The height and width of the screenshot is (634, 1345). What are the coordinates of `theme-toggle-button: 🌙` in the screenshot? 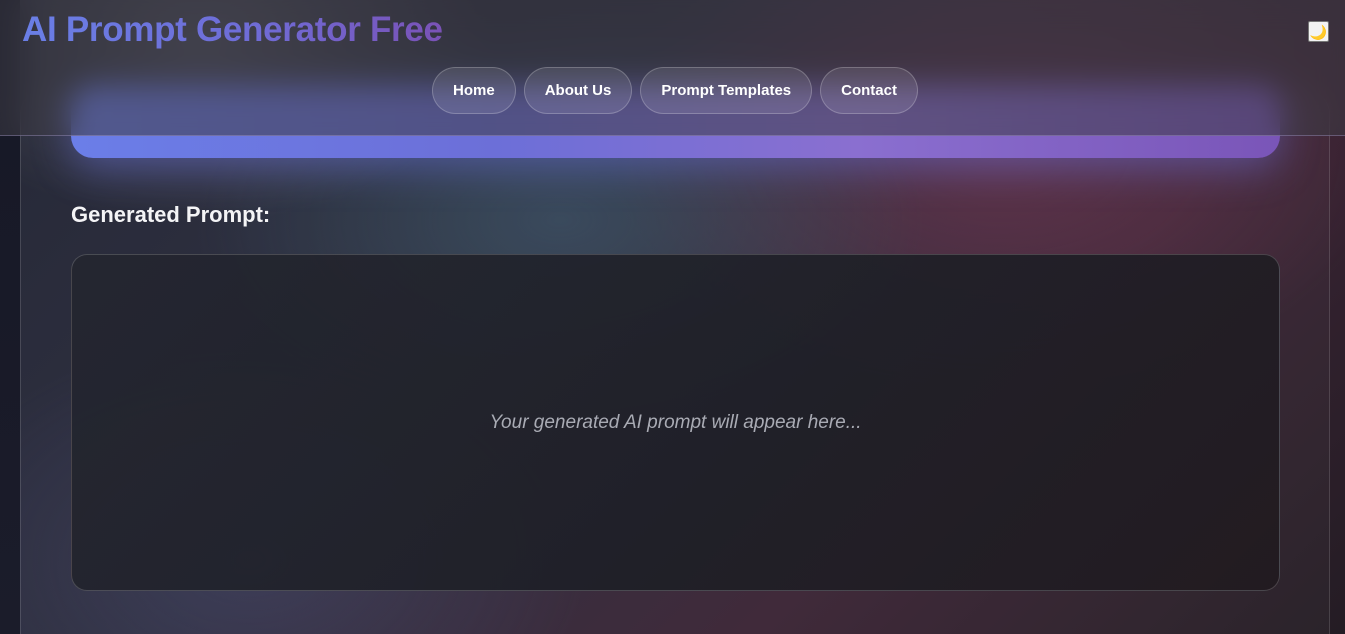 It's located at (1318, 31).